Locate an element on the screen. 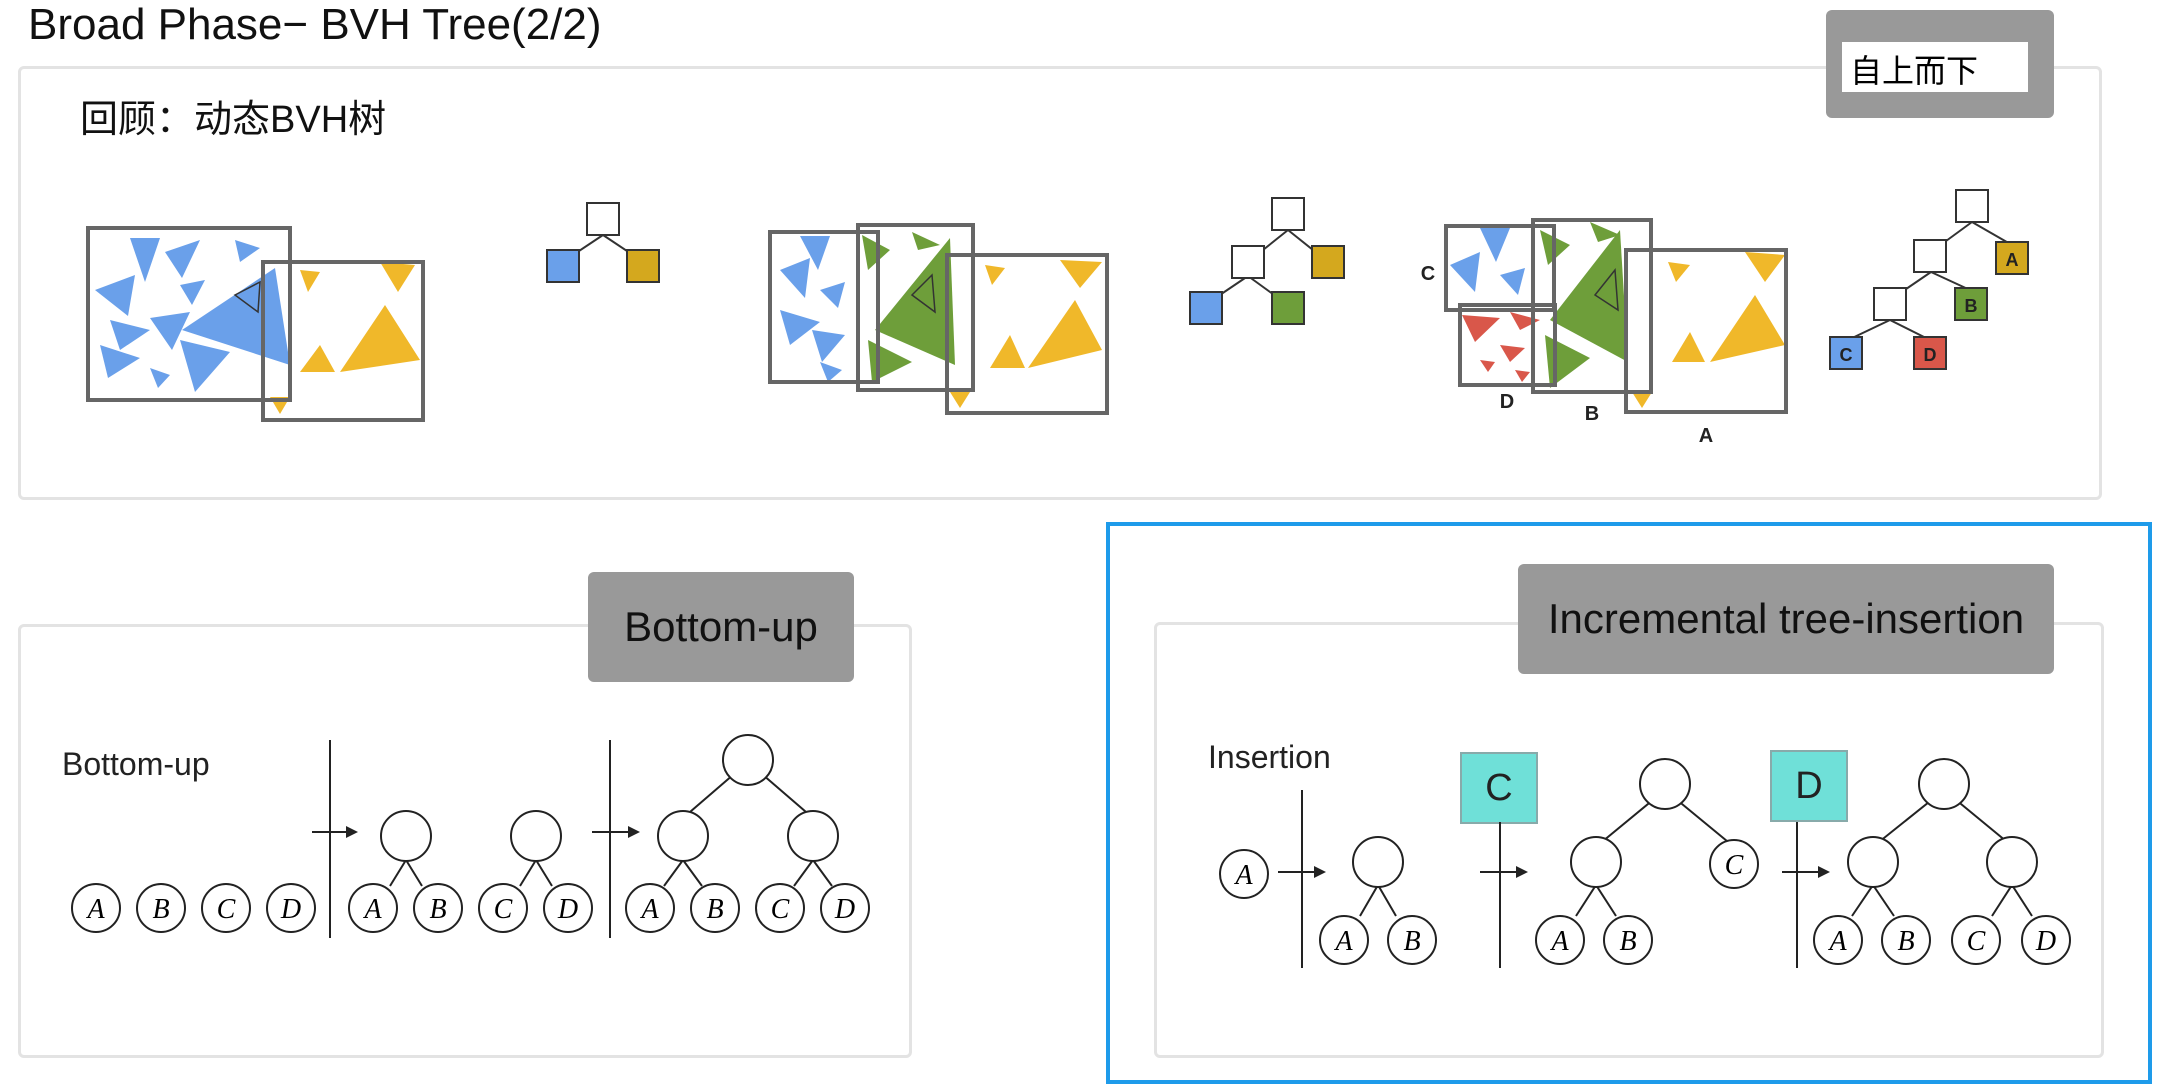 Image resolution: width=2167 pixels, height=1088 pixels. svg-text: D is located at coordinates (2045, 941).